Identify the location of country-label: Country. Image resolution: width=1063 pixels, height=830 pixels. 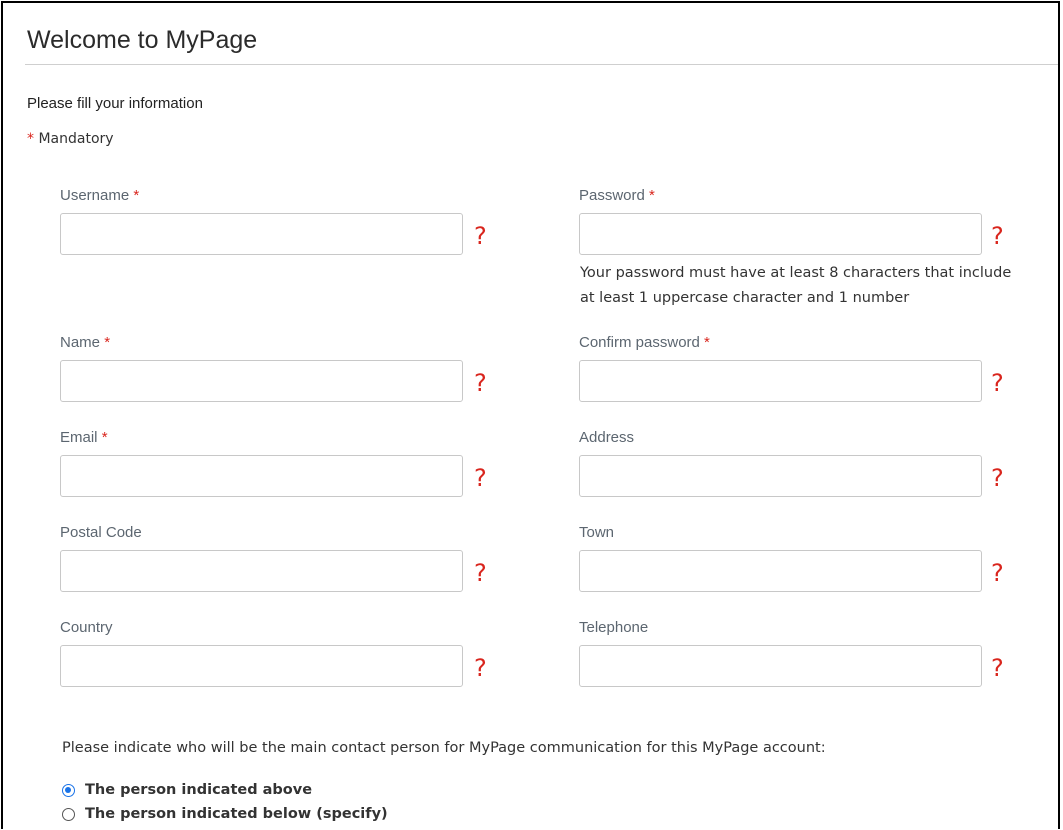
(86, 627).